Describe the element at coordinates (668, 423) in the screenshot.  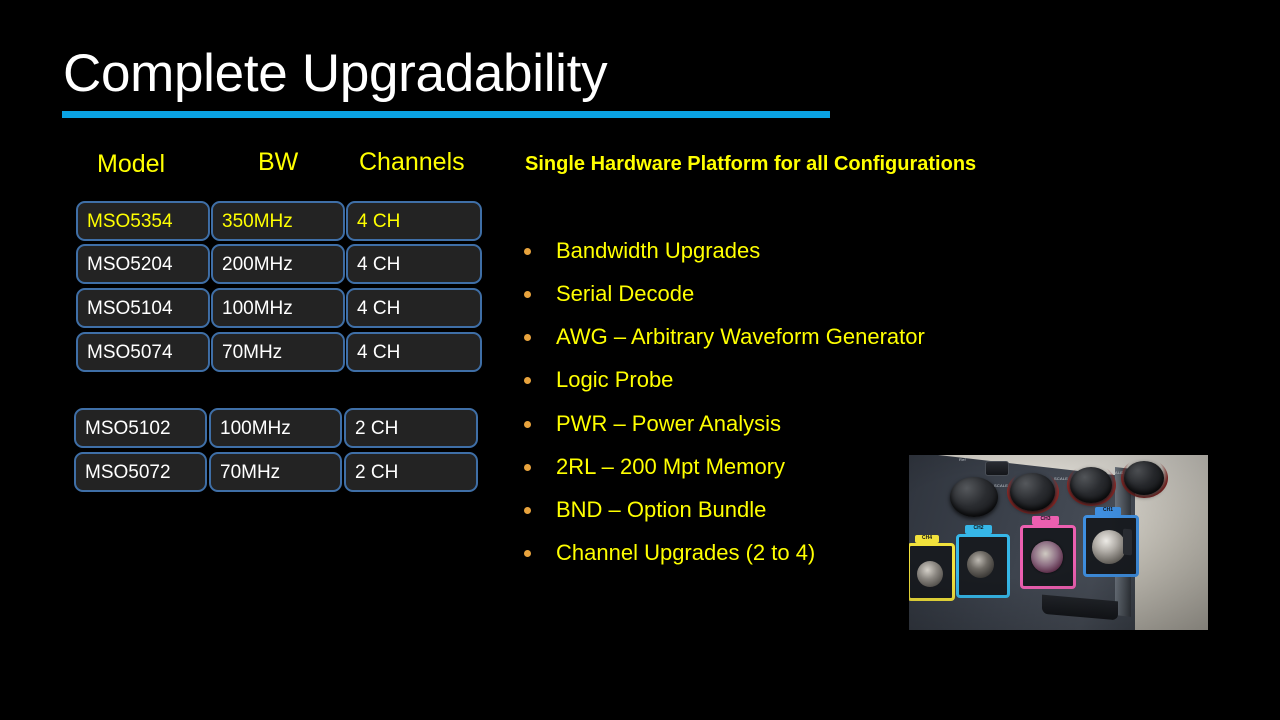
I see `list-item-label: PWR – Power Analysis` at that location.